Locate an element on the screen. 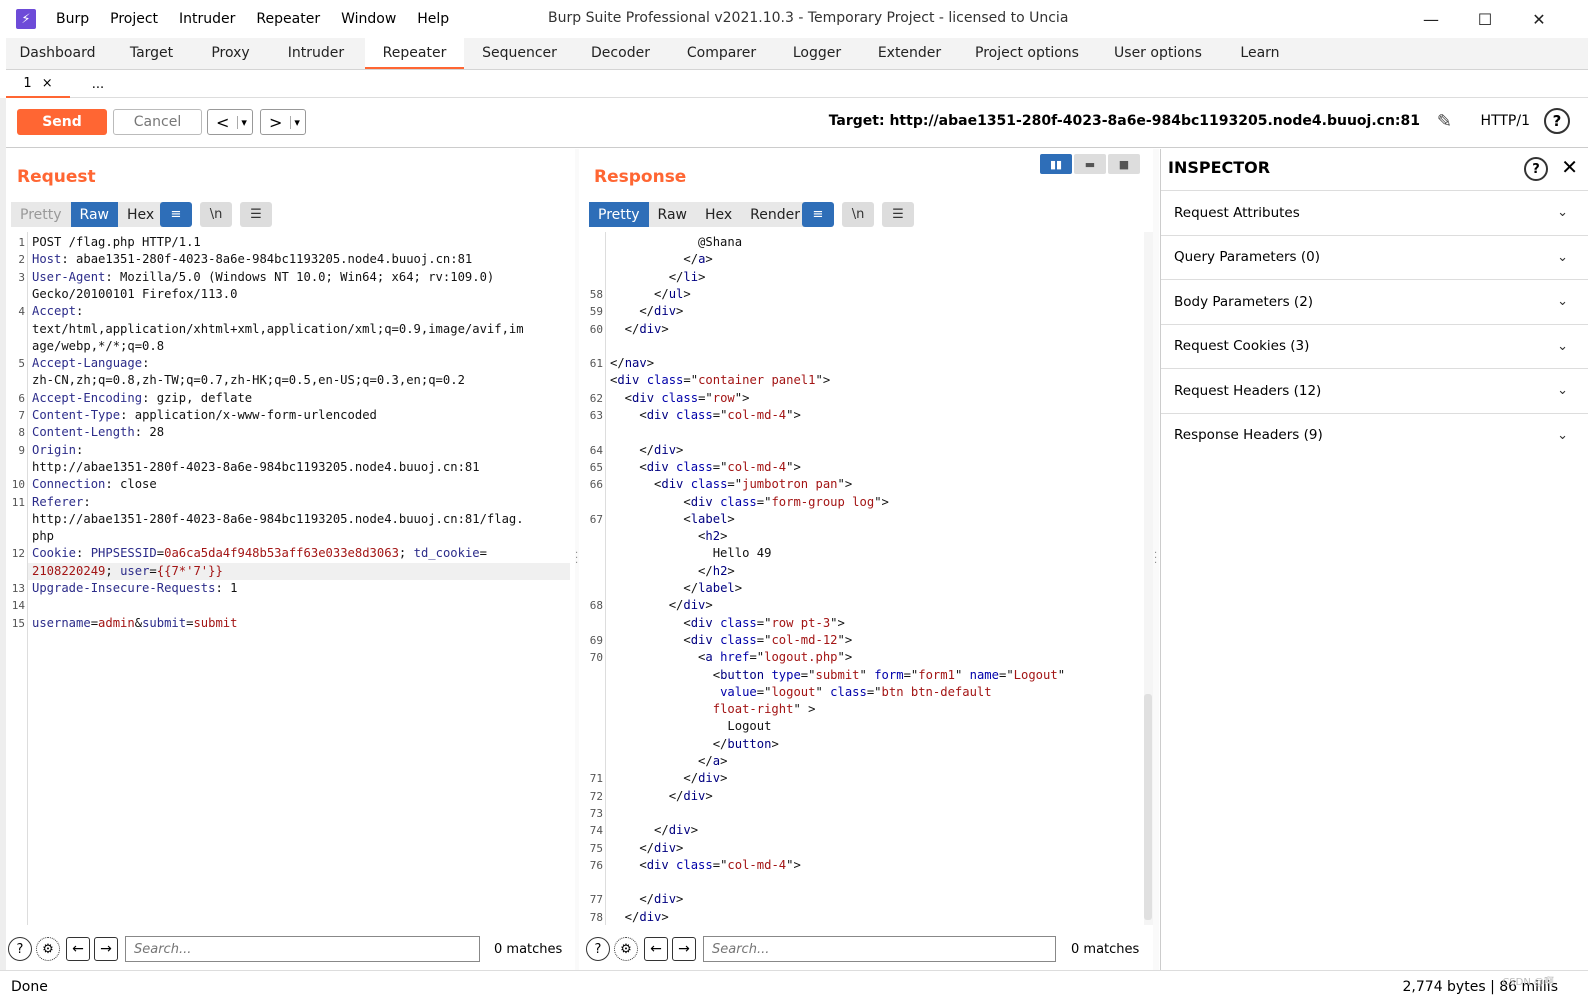 This screenshot has height=1003, width=1588. tab-target: Target is located at coordinates (151, 53).